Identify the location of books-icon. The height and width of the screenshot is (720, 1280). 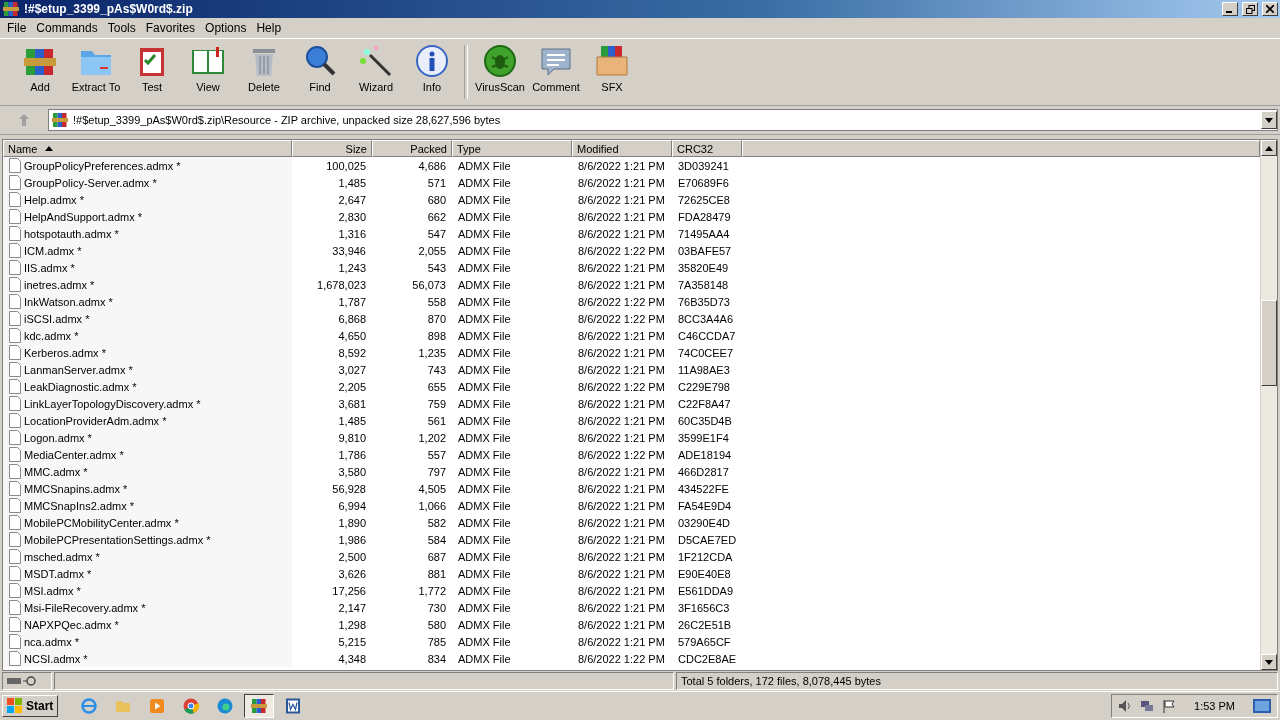
(11, 9).